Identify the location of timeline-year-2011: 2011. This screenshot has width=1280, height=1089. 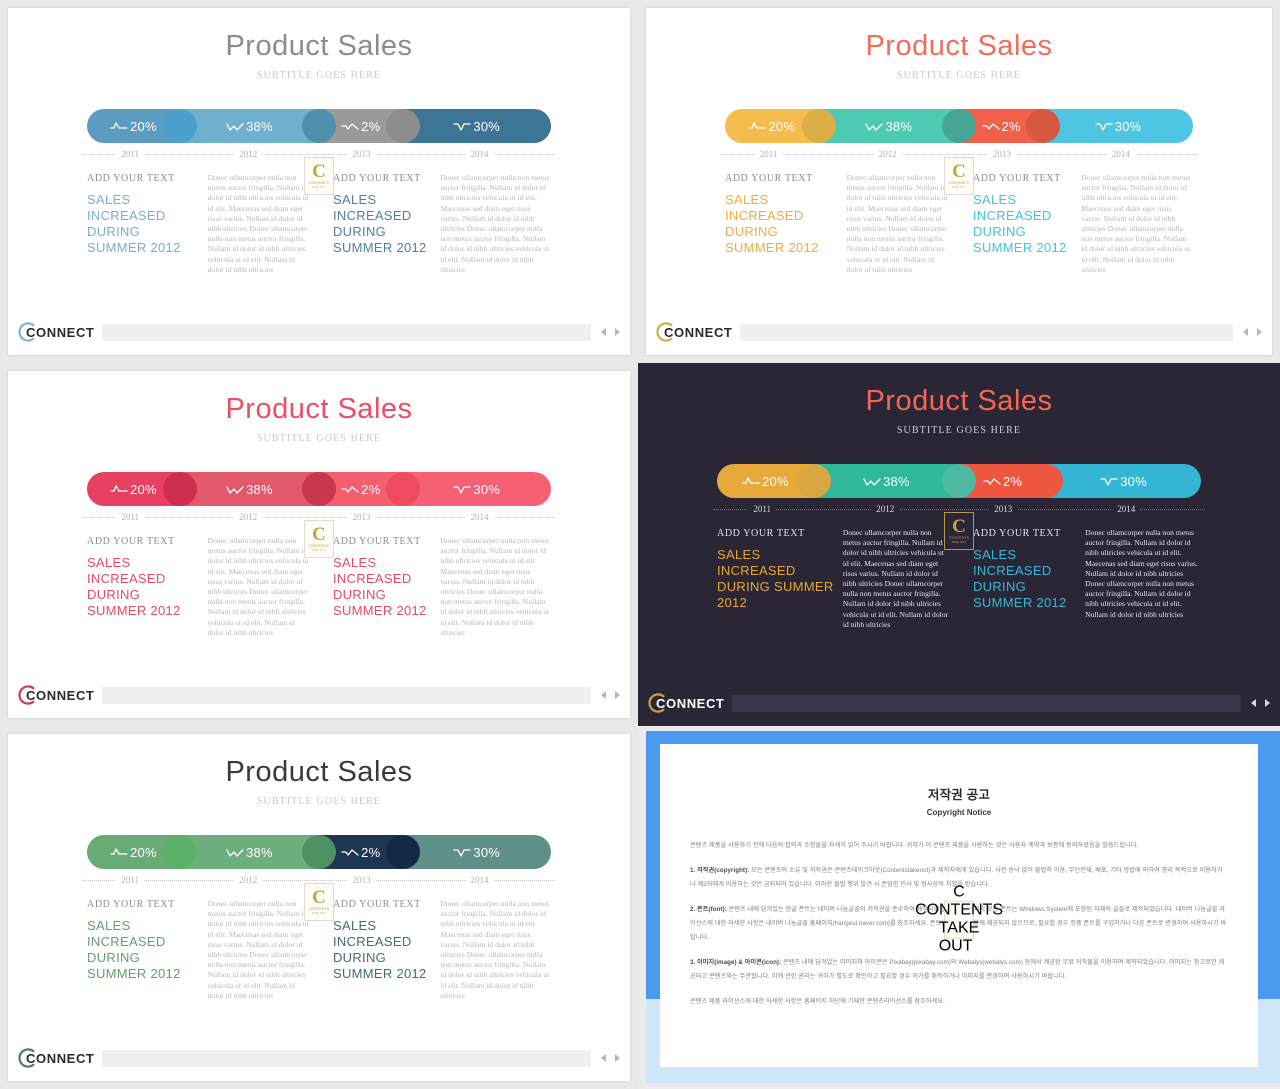
(768, 154).